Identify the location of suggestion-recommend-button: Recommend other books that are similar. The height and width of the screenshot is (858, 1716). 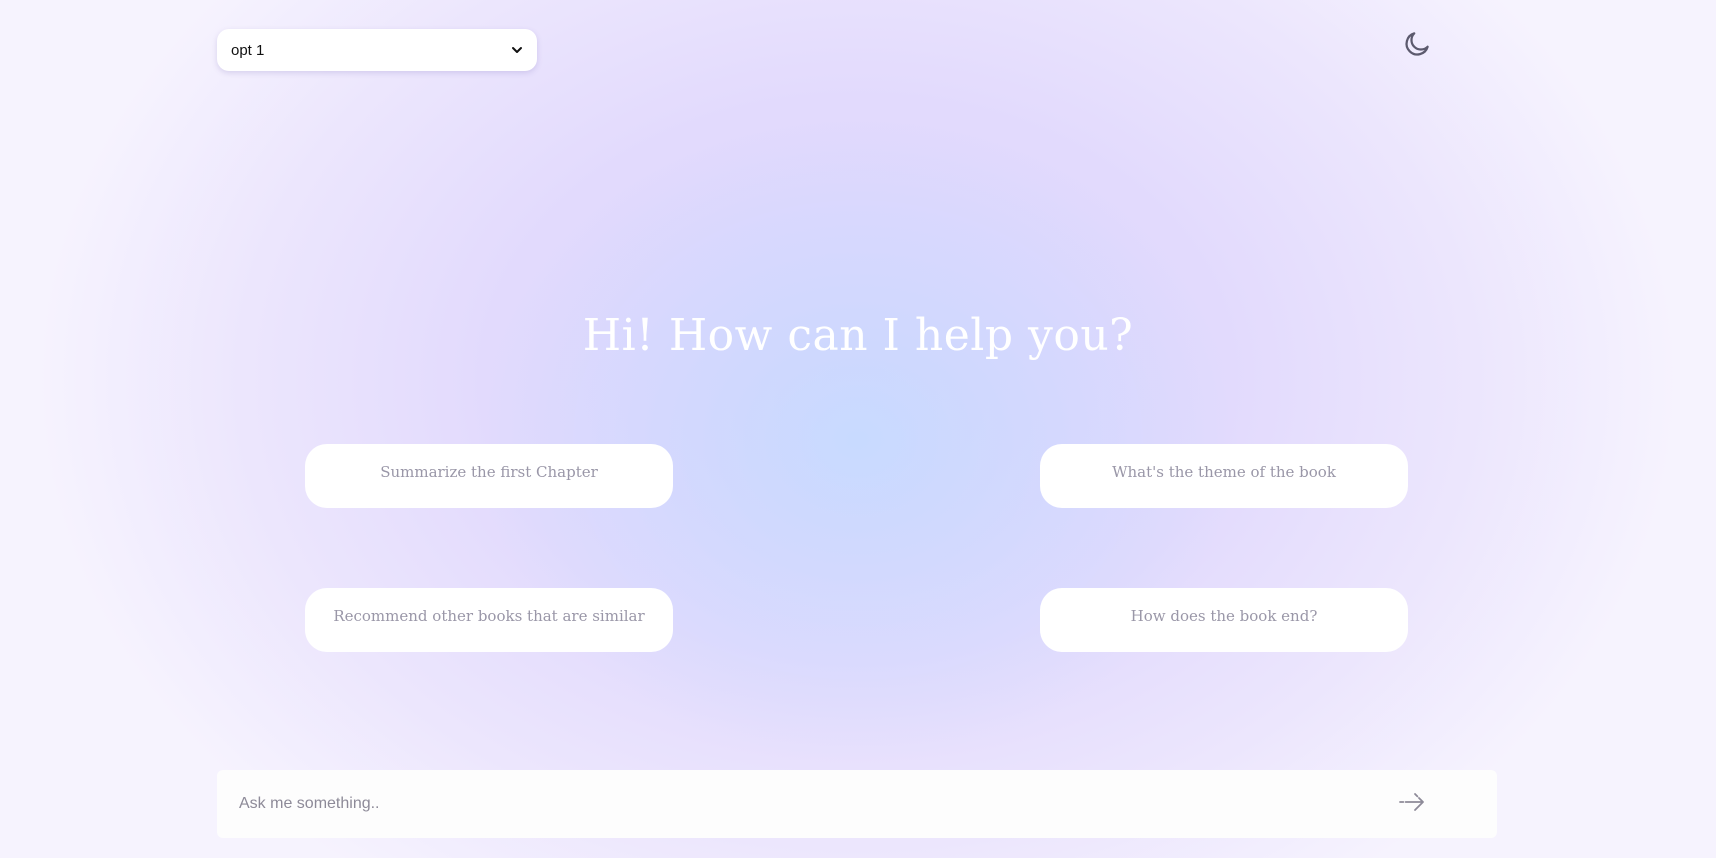
(489, 620).